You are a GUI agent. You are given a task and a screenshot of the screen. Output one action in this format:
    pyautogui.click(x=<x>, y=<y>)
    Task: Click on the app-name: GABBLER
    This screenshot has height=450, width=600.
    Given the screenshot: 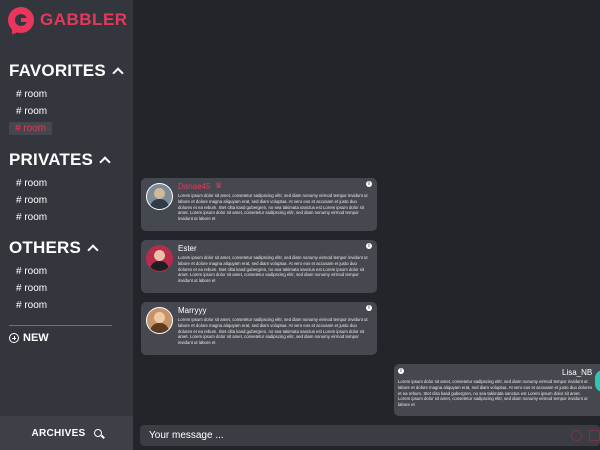 What is the action you would take?
    pyautogui.click(x=84, y=19)
    